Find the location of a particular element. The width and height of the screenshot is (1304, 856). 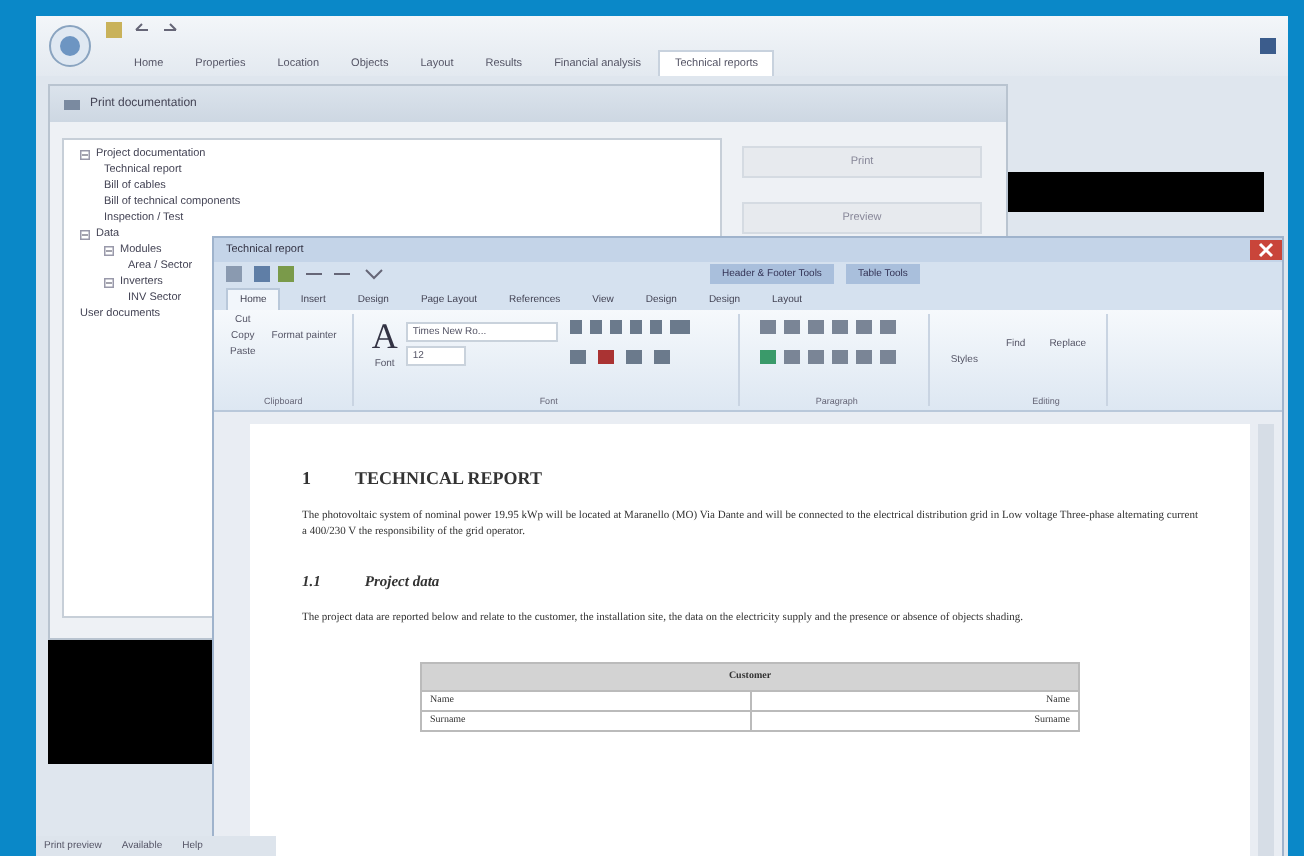

font-glyph: A is located at coordinates (384, 336).